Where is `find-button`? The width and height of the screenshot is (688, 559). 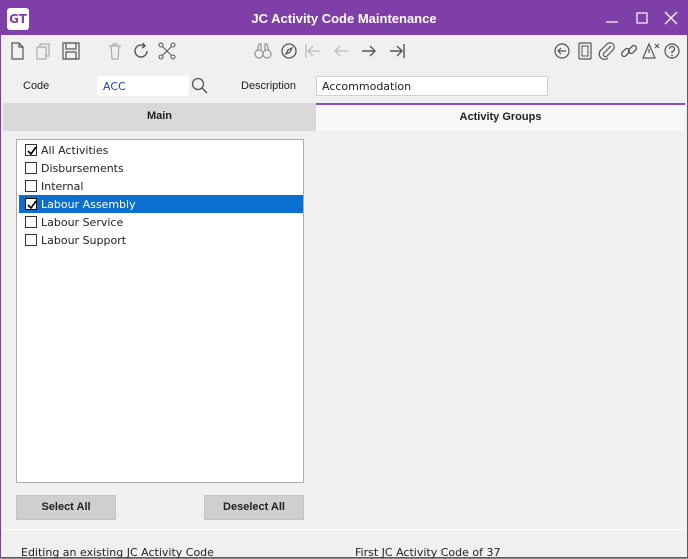
find-button is located at coordinates (263, 51).